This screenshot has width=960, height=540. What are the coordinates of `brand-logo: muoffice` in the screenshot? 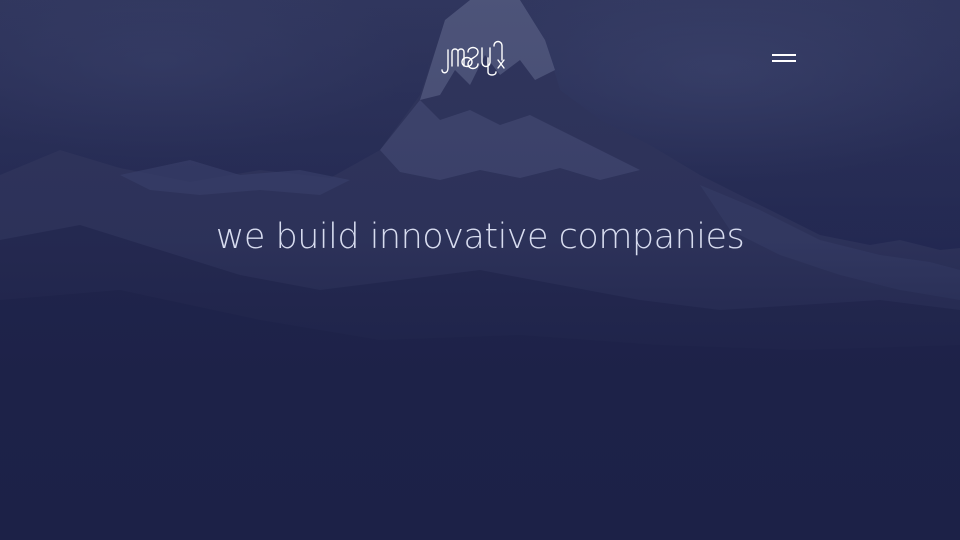 It's located at (473, 58).